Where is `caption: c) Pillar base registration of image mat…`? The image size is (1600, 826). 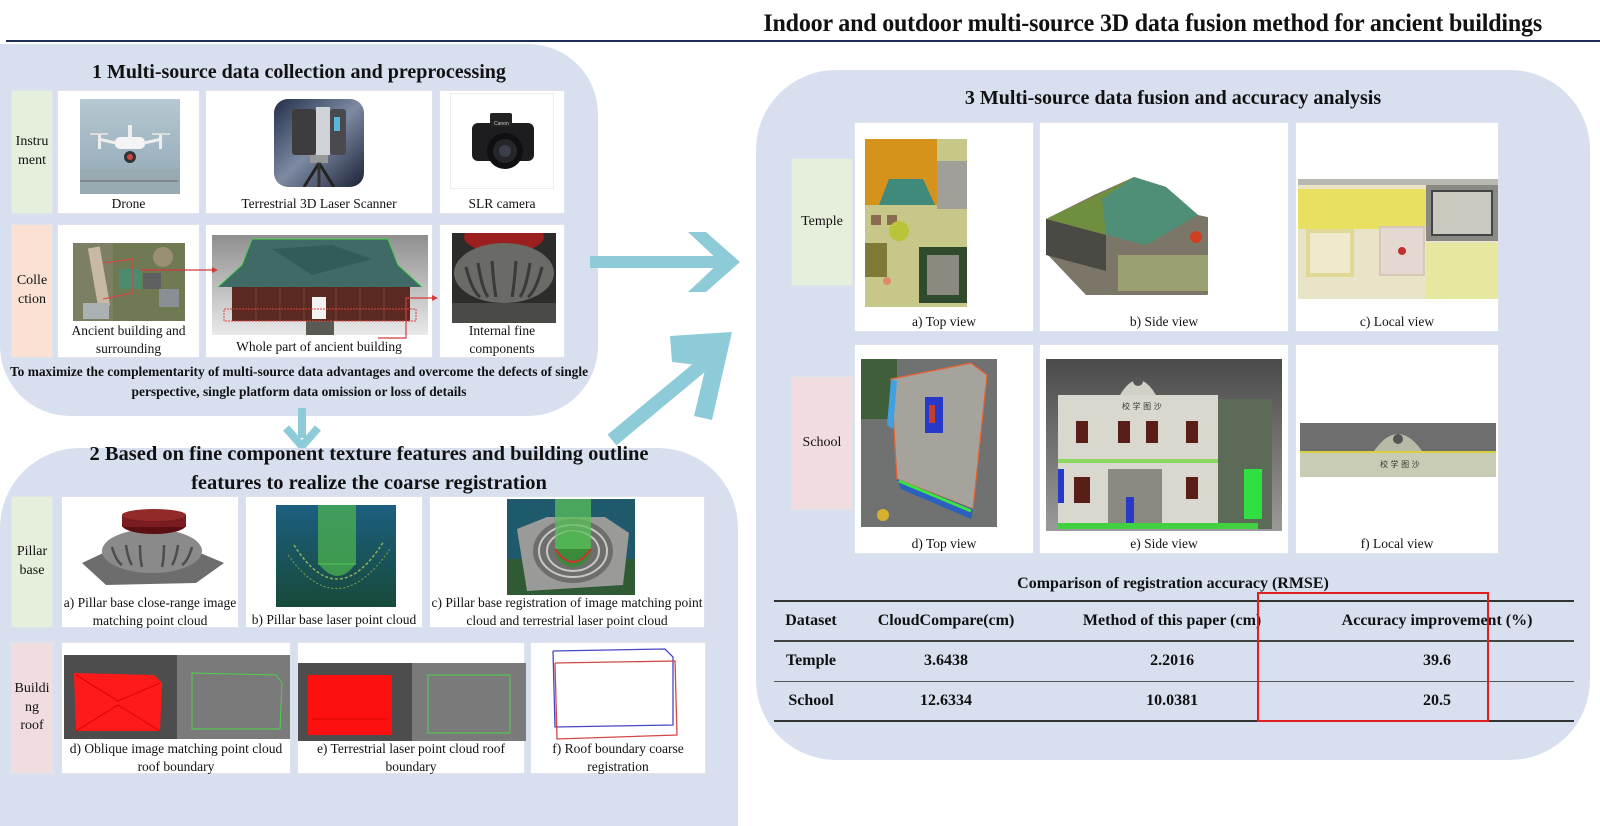 caption: c) Pillar base registration of image mat… is located at coordinates (567, 611).